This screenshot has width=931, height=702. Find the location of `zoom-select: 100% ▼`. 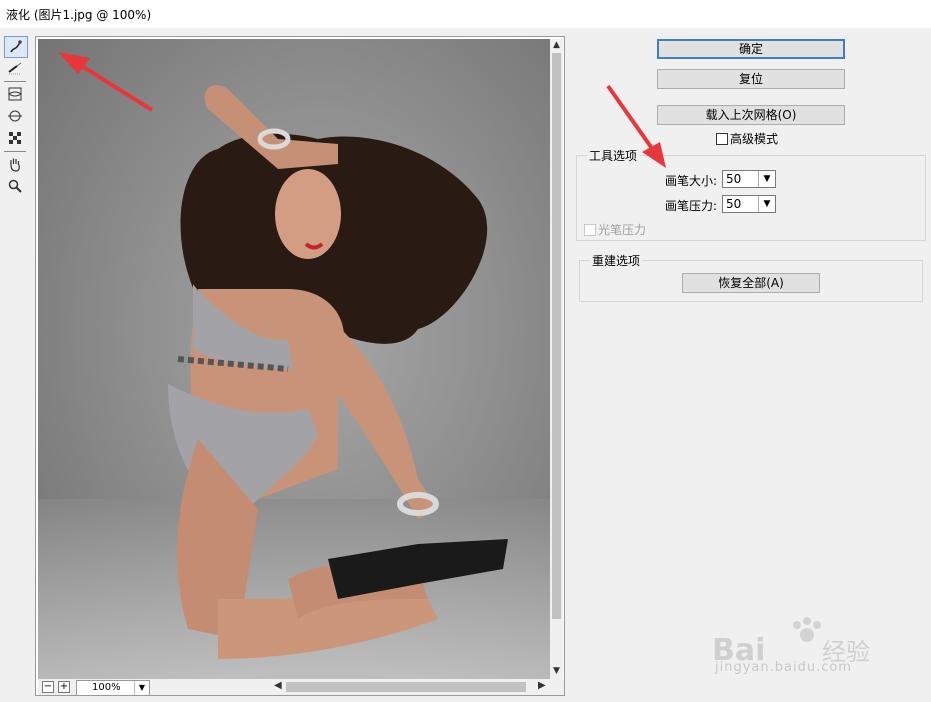

zoom-select: 100% ▼ is located at coordinates (113, 688).